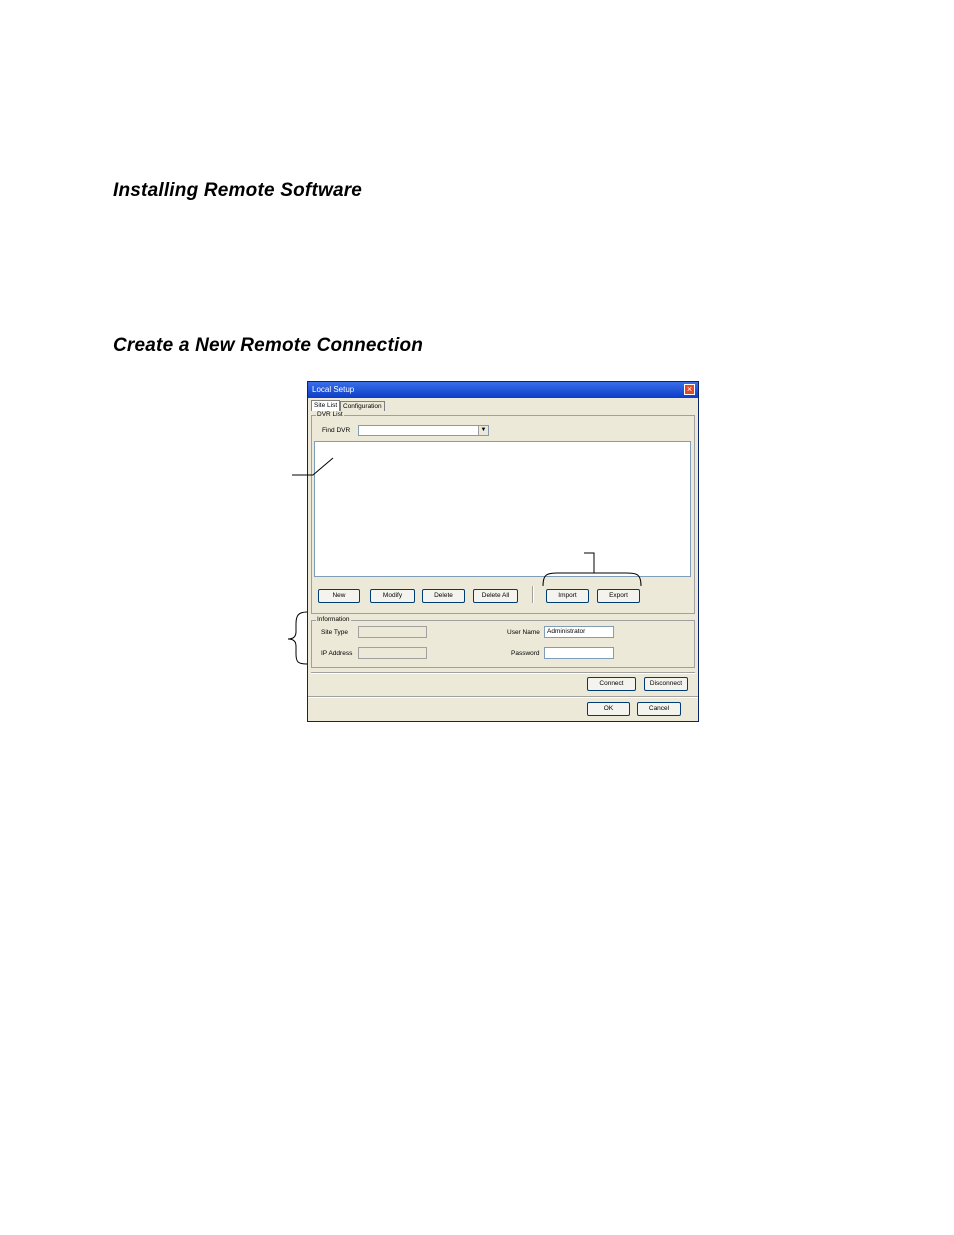  What do you see at coordinates (464, 561) in the screenshot?
I see `callout-lines` at bounding box center [464, 561].